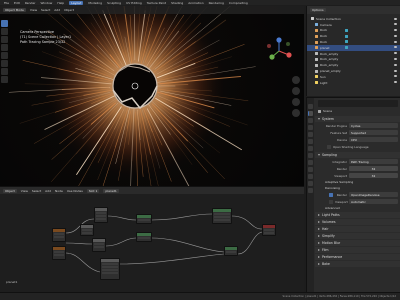 This screenshot has width=400, height=300. Describe the element at coordinates (4, 31) in the screenshot. I see `cursor-tool-icon` at that location.